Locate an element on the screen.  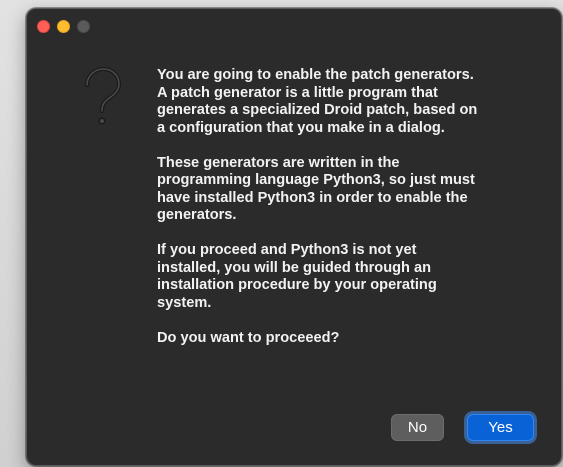
question-mark-icon is located at coordinates (103, 95).